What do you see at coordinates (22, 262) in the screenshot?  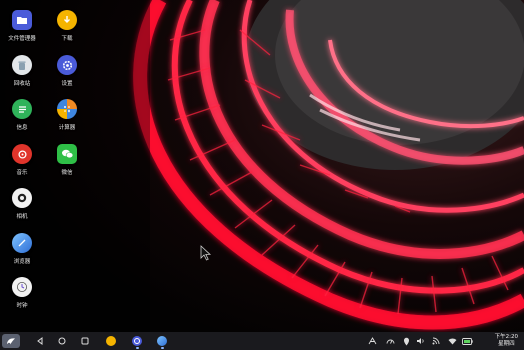 I see `desktop-icon-label: 浏览器` at bounding box center [22, 262].